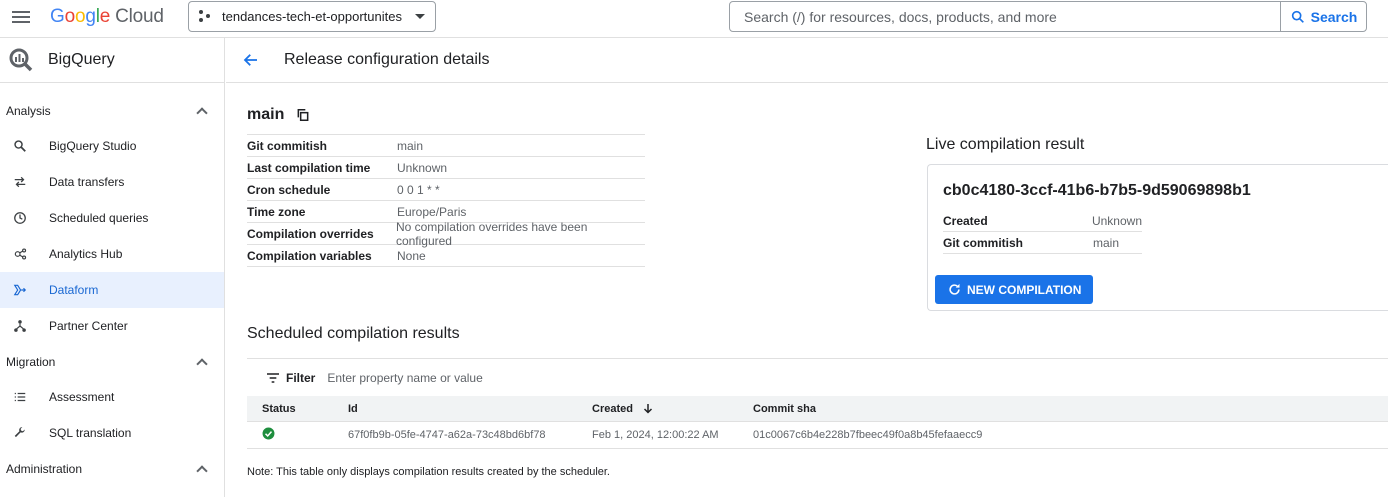 This screenshot has width=1388, height=497. I want to click on section-migration: Migration, so click(112, 361).